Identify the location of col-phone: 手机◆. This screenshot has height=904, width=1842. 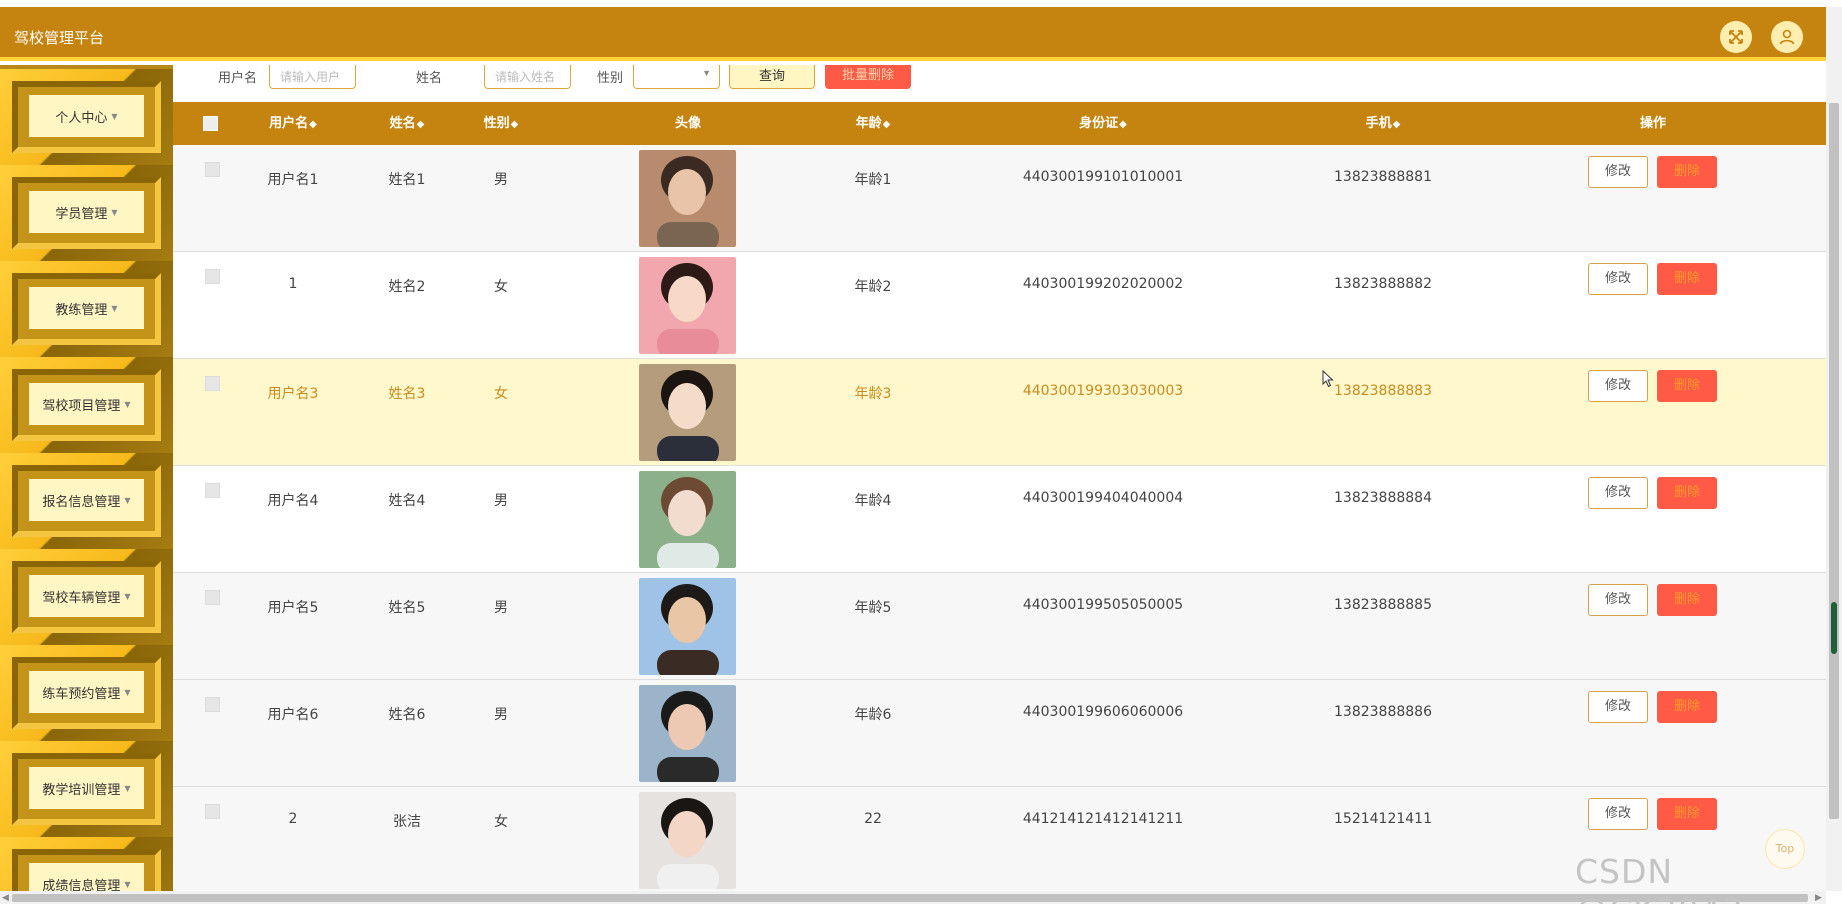
(1383, 123).